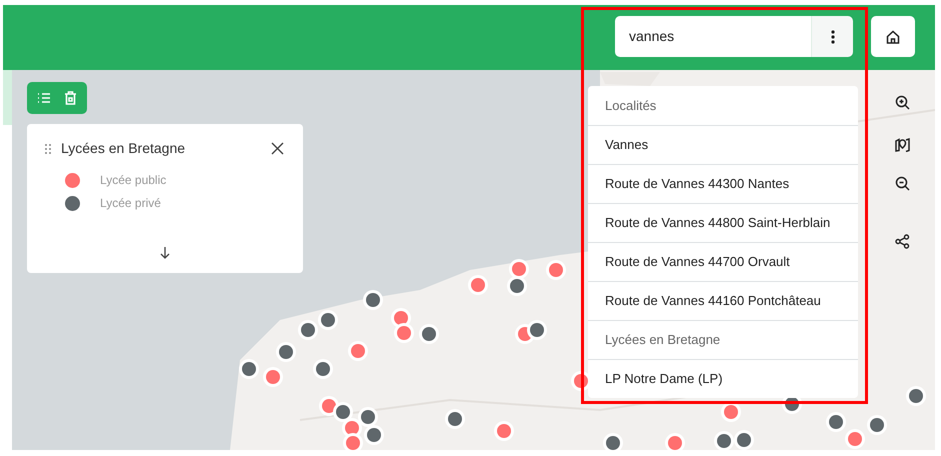  What do you see at coordinates (832, 37) in the screenshot?
I see `more-icon` at bounding box center [832, 37].